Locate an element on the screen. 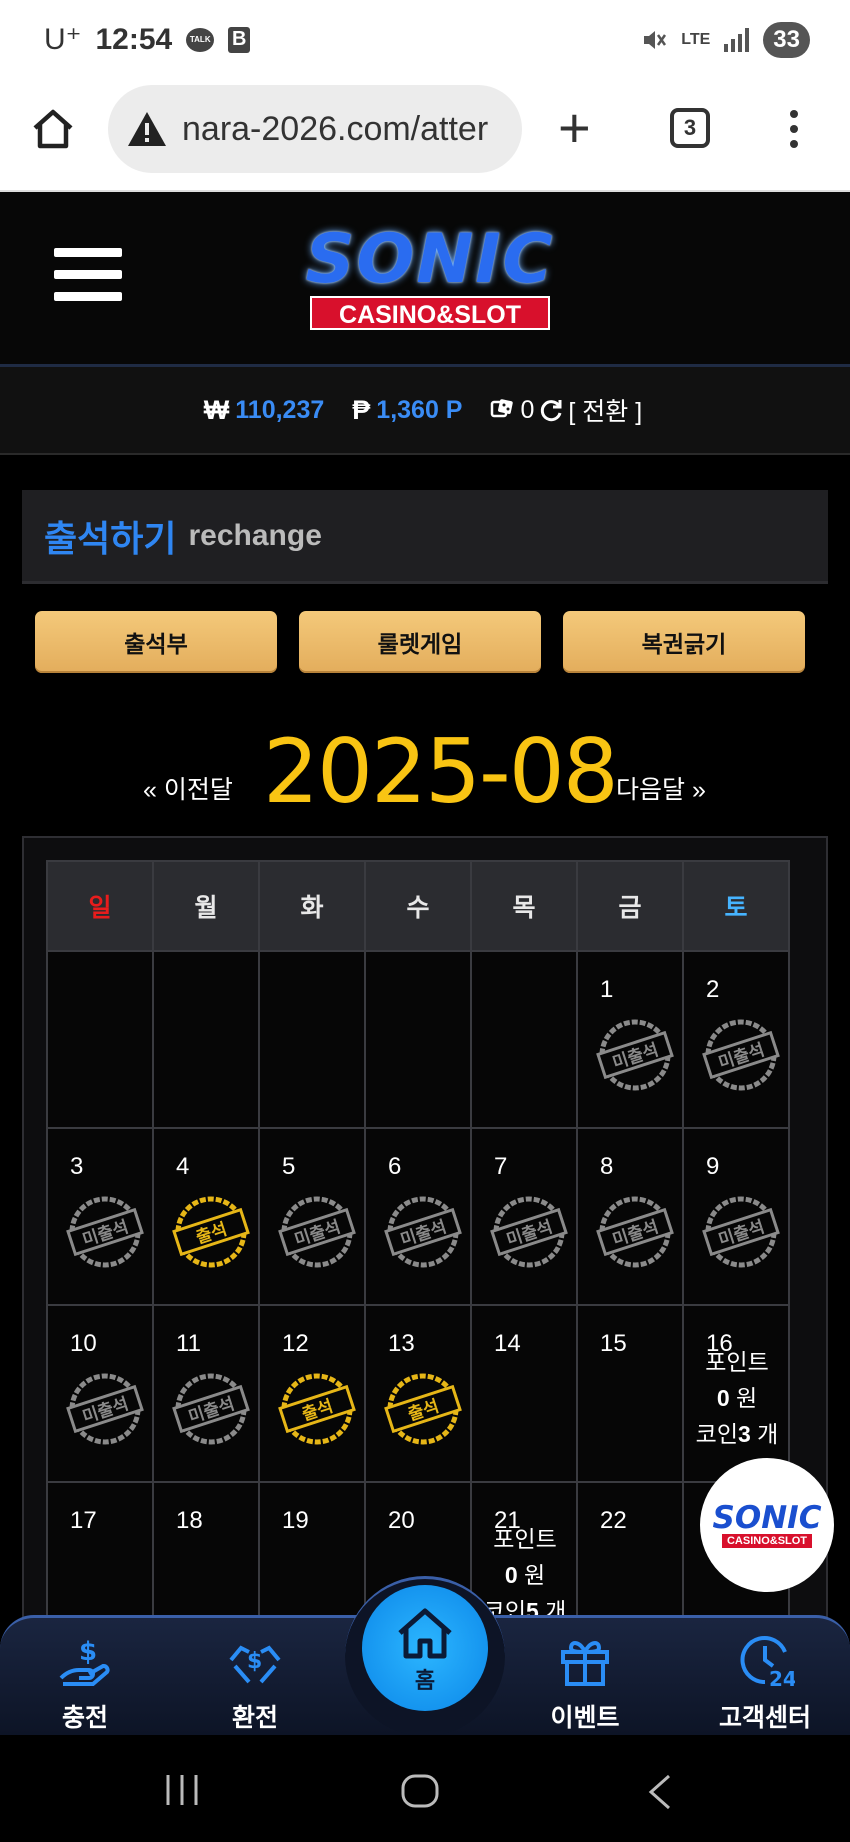 The image size is (850, 1842). calendar-cell: 4 출석 is located at coordinates (206, 1216).